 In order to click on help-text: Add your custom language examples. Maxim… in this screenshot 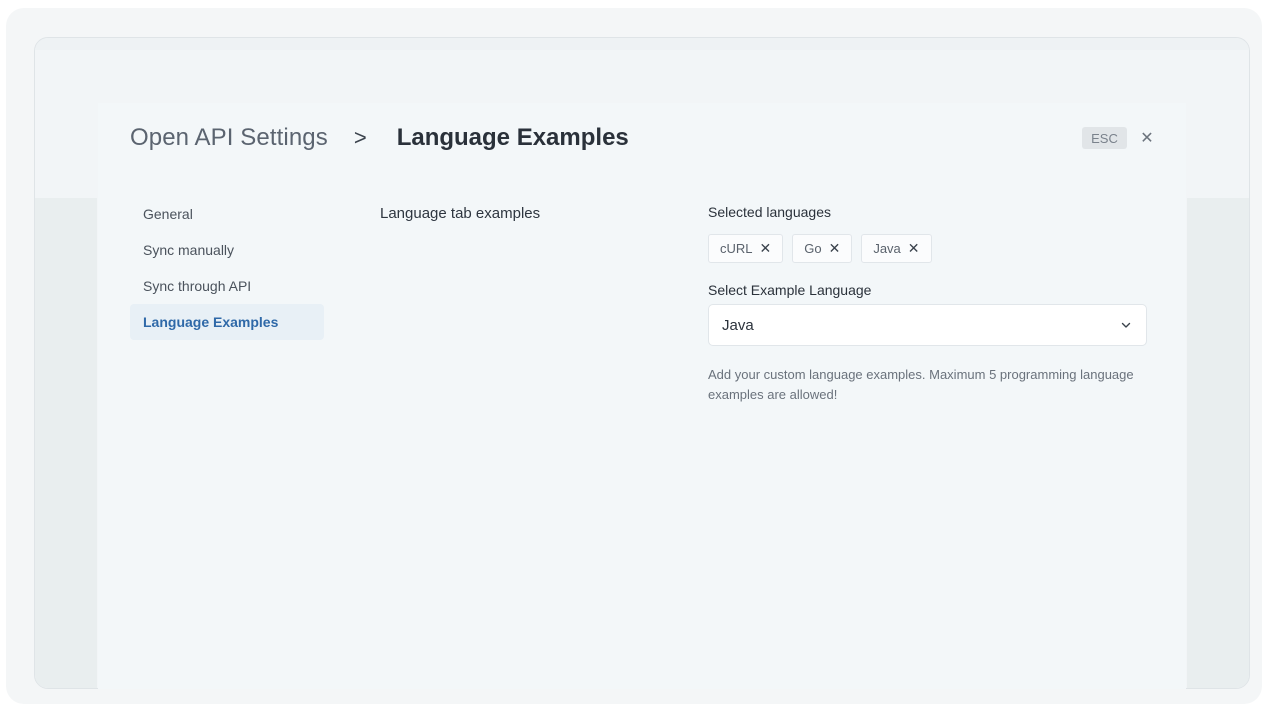, I will do `click(921, 384)`.